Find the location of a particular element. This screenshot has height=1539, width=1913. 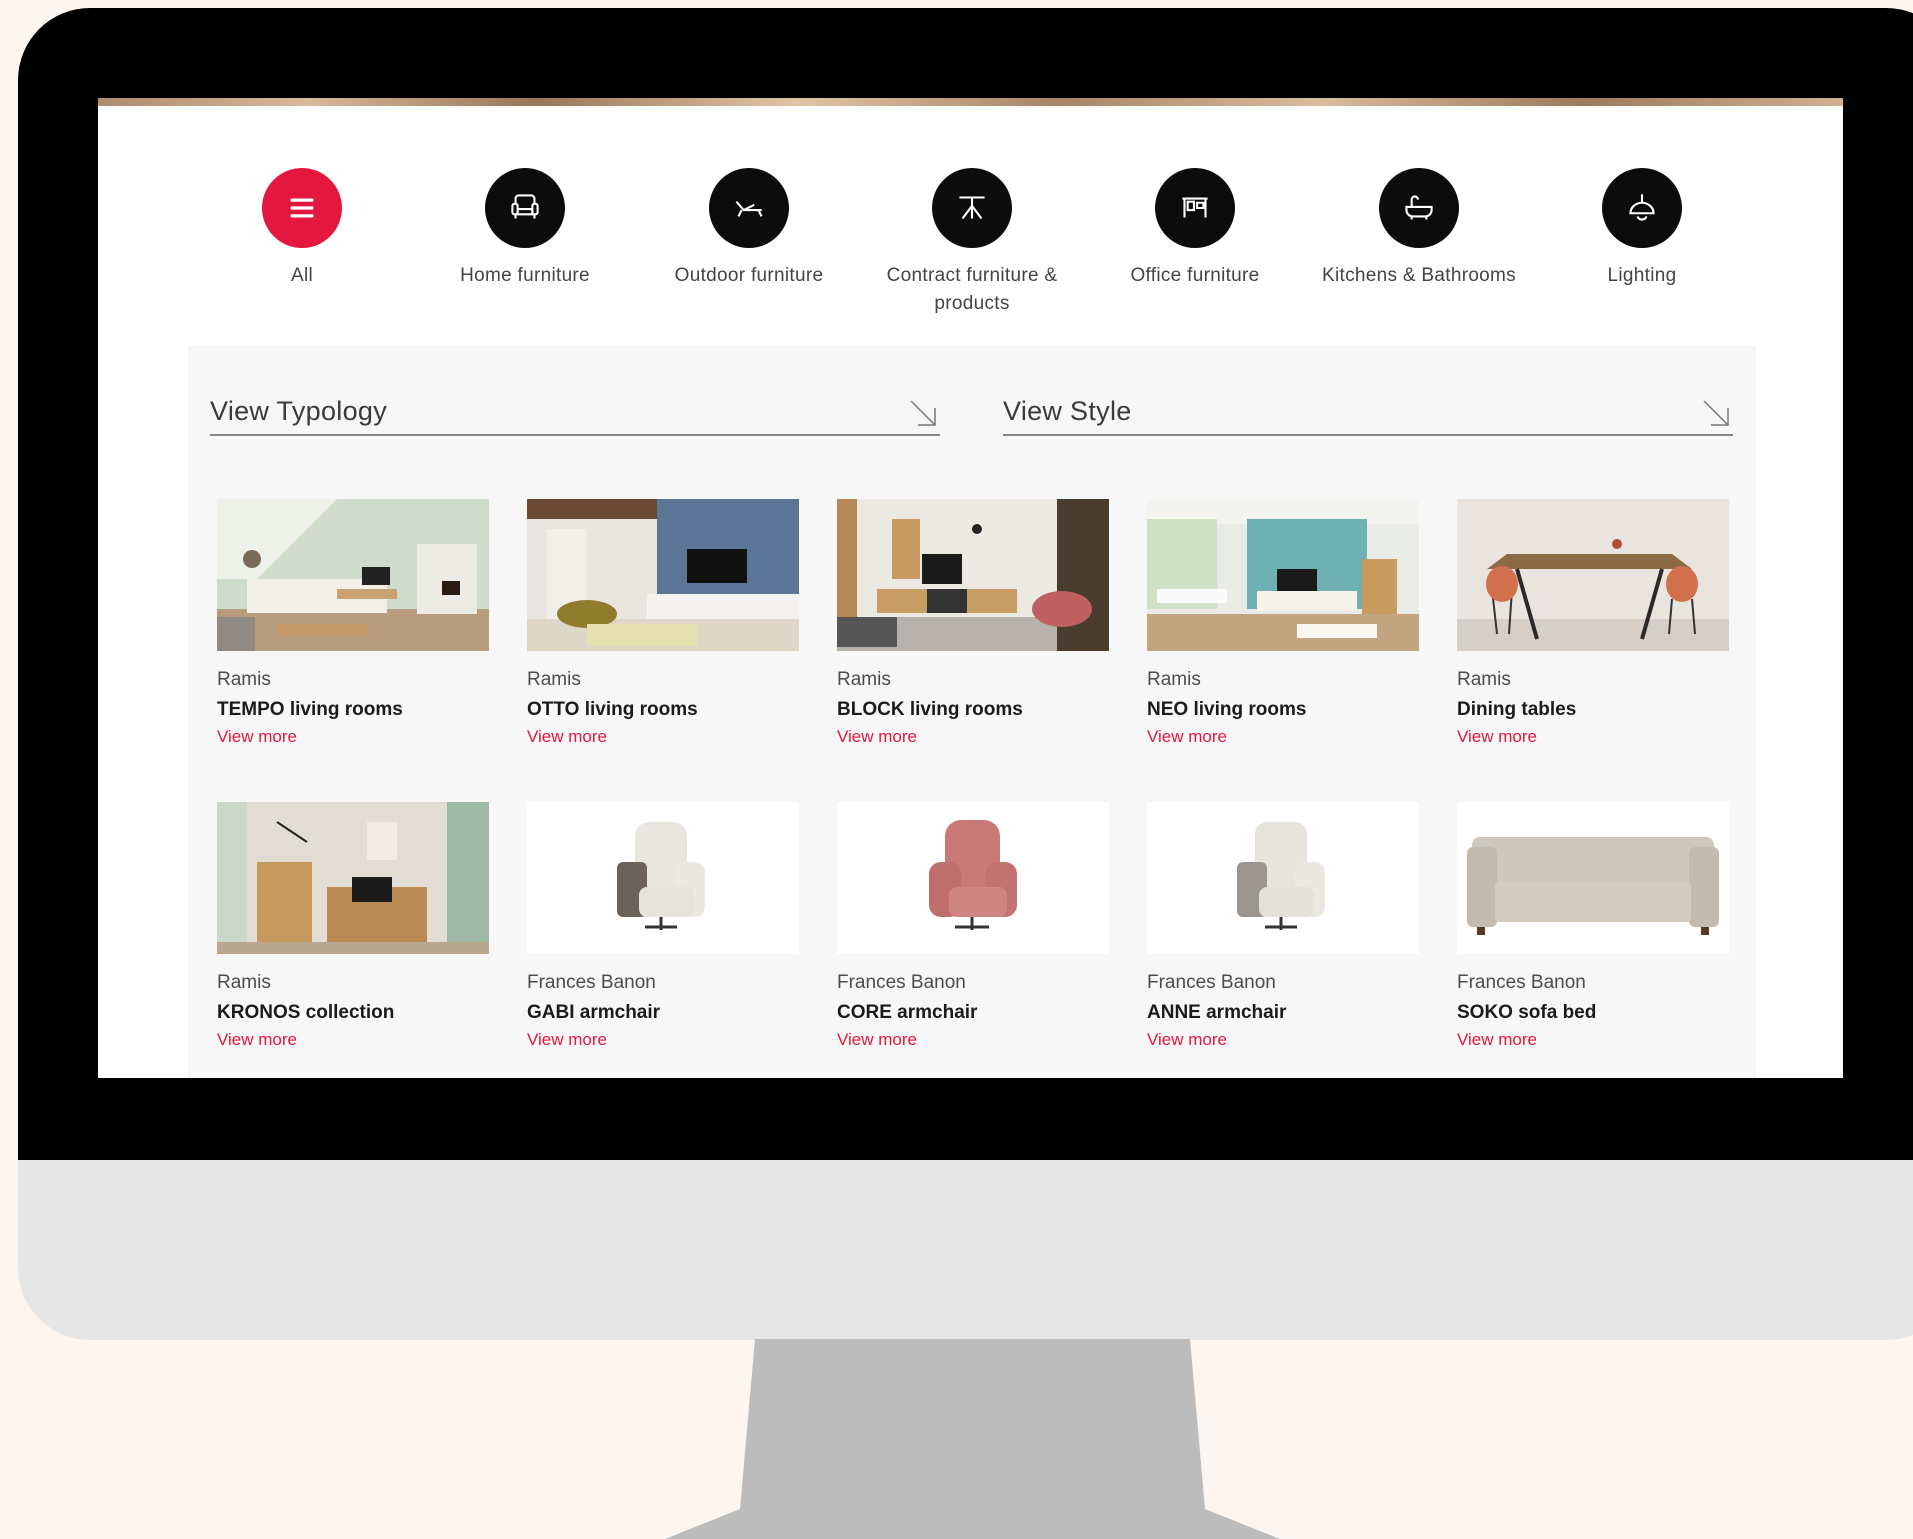

product-name: Dining tables is located at coordinates (1593, 710).